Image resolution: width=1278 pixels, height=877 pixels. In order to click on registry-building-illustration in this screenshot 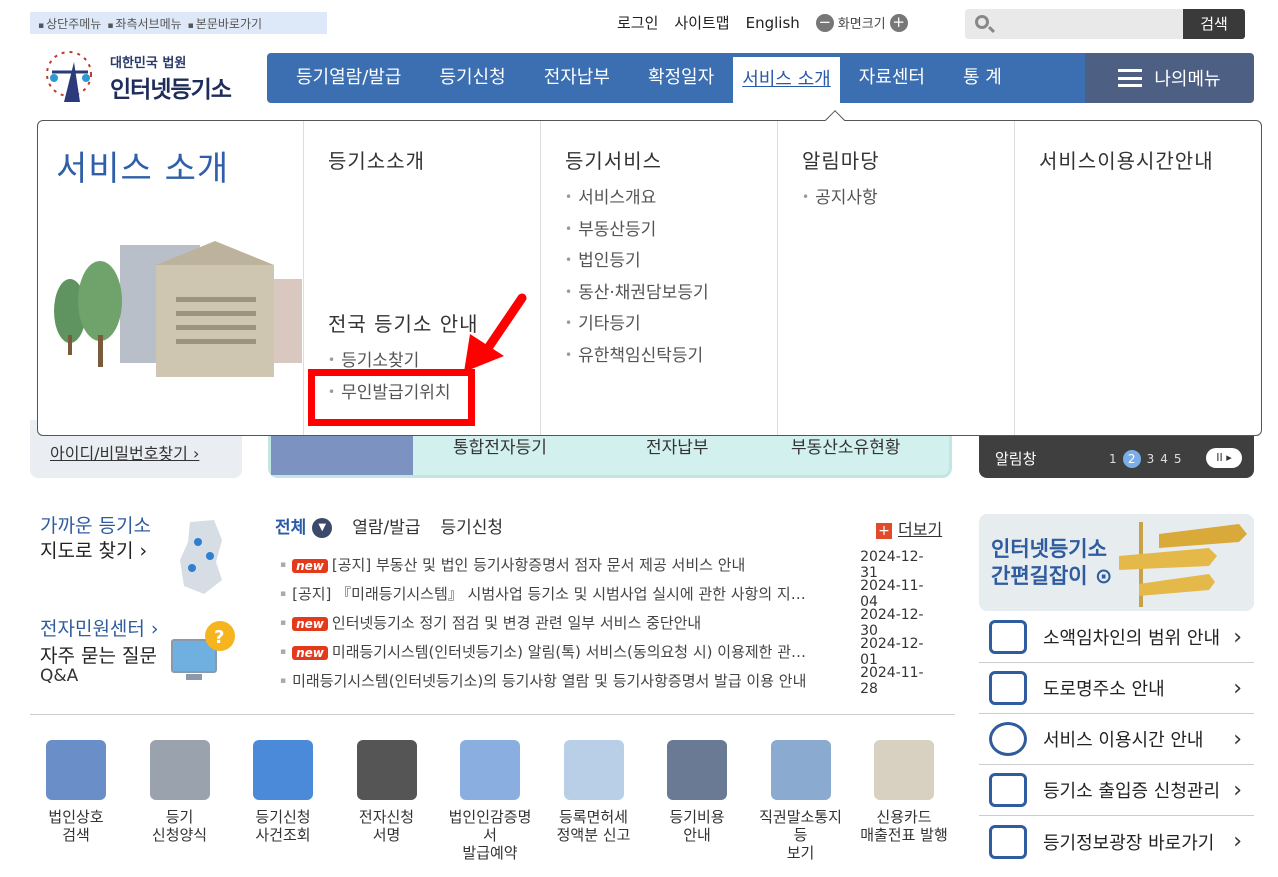, I will do `click(178, 309)`.